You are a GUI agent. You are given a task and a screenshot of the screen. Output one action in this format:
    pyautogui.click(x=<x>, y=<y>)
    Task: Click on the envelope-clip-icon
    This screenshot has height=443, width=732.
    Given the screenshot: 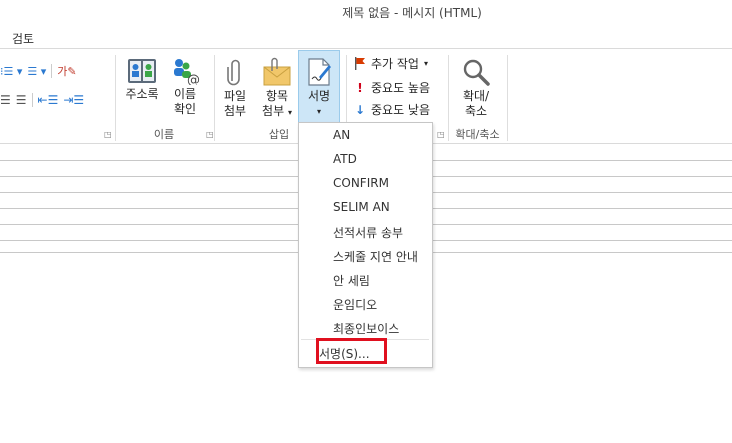 What is the action you would take?
    pyautogui.click(x=277, y=71)
    